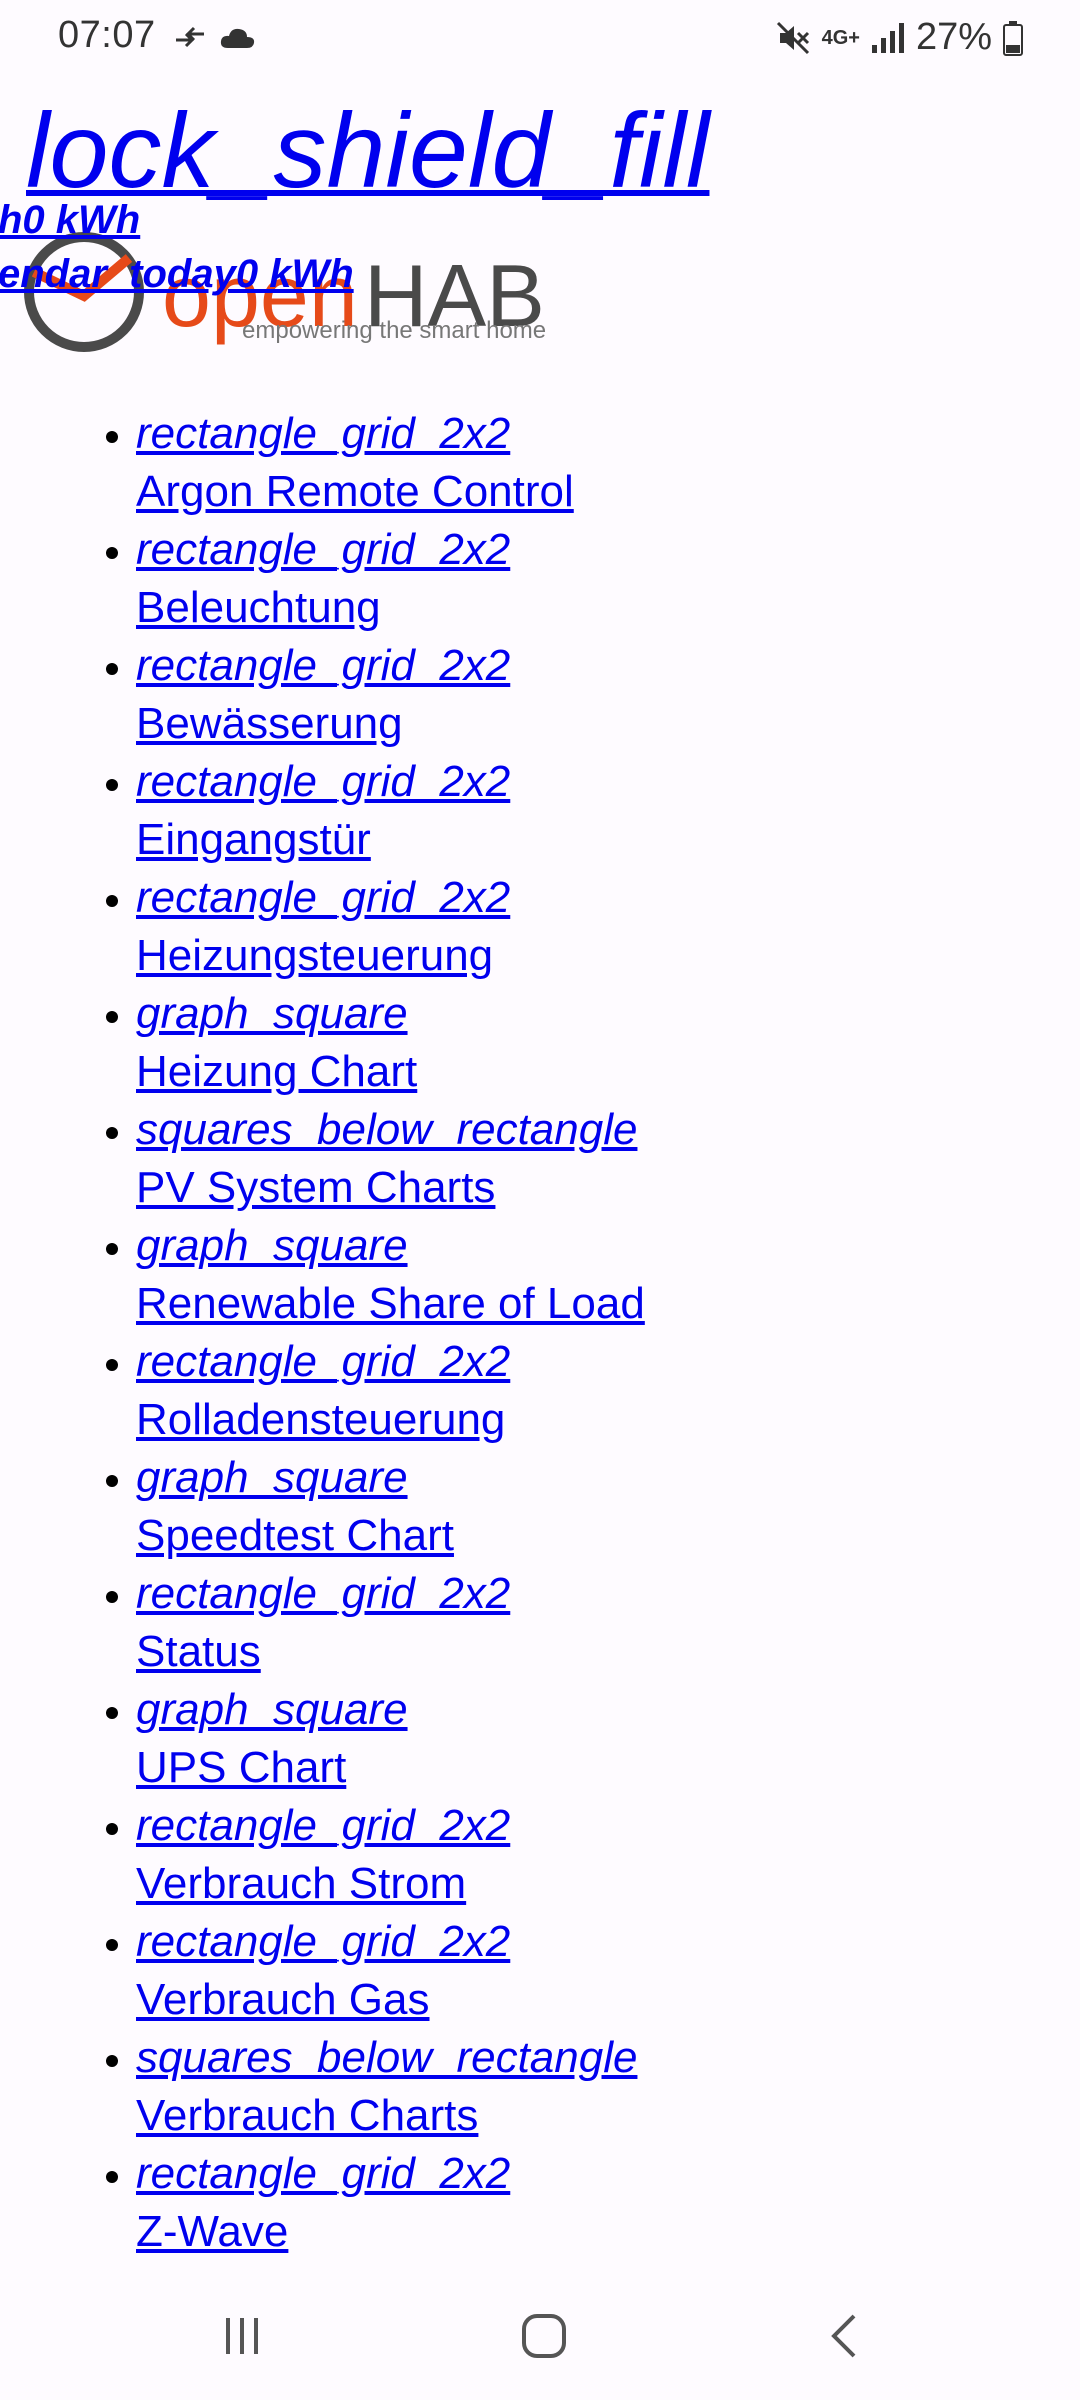 The width and height of the screenshot is (1080, 2400). I want to click on home-icon, so click(544, 2336).